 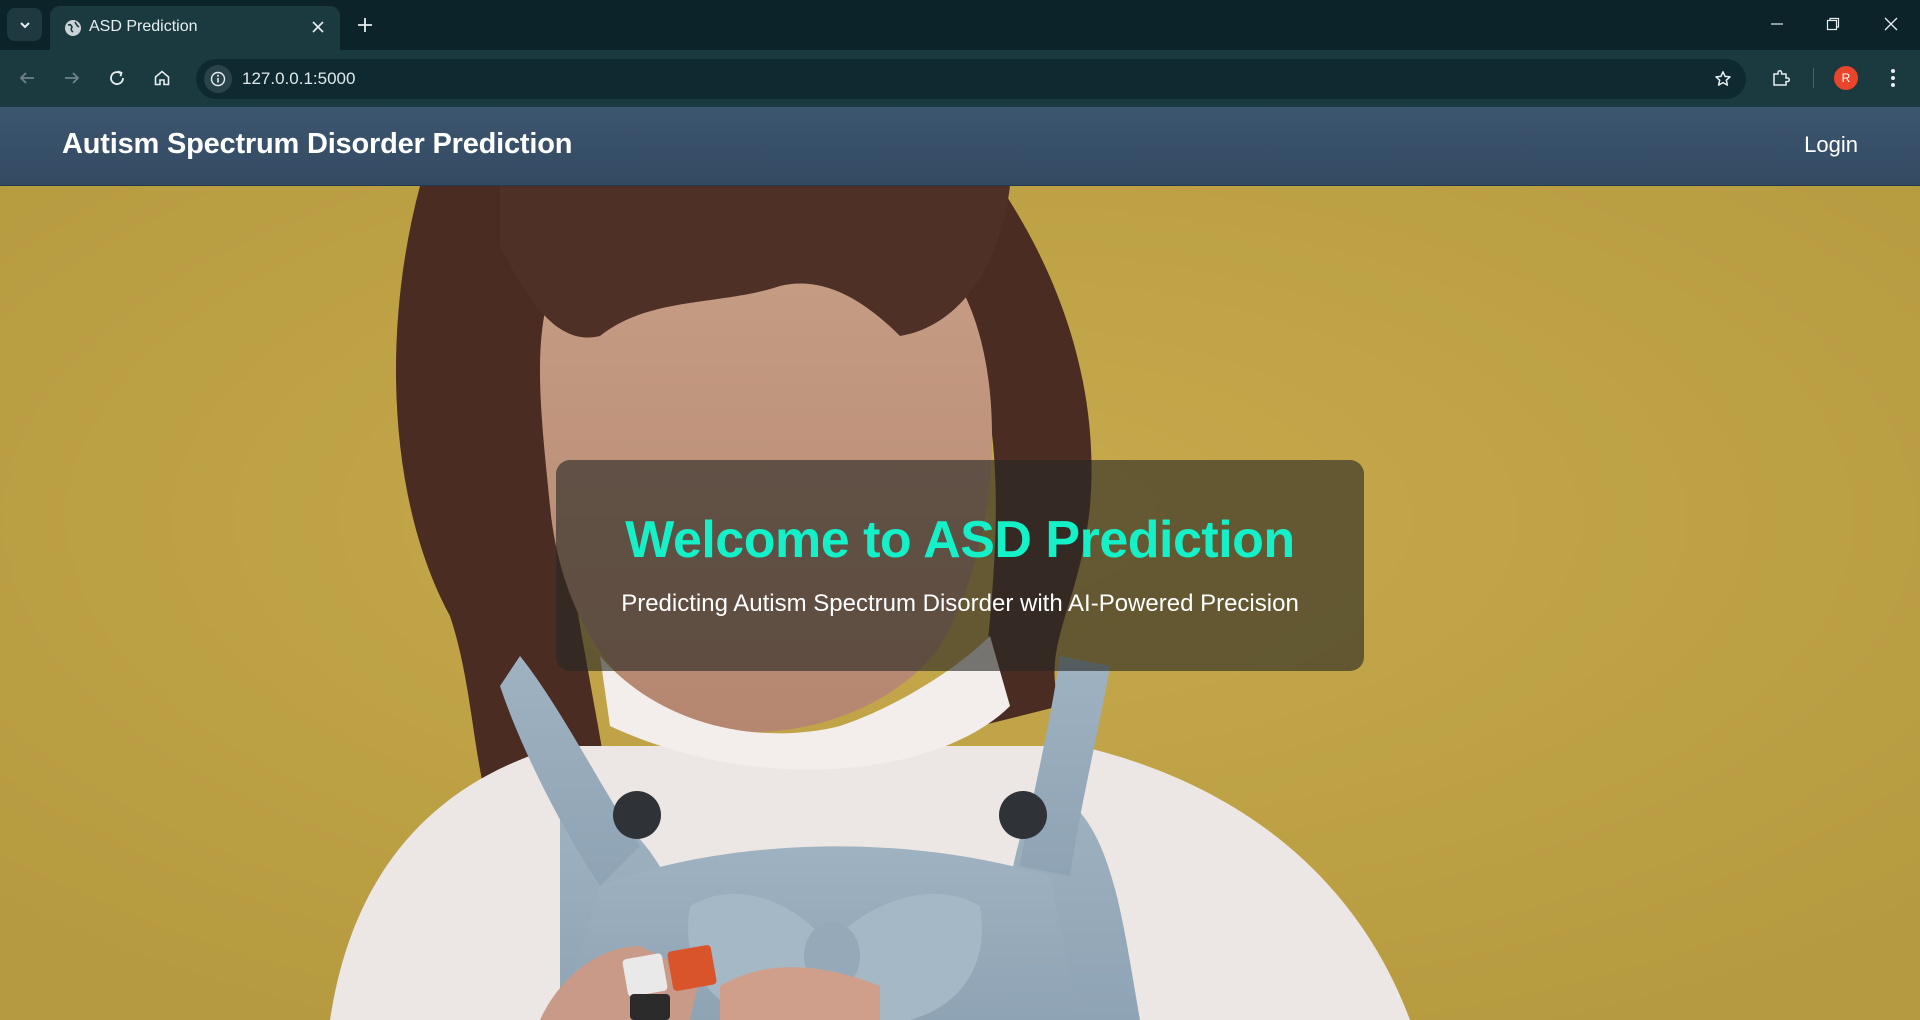 What do you see at coordinates (960, 25) in the screenshot?
I see `browser-tabstrip: ASD Prediction` at bounding box center [960, 25].